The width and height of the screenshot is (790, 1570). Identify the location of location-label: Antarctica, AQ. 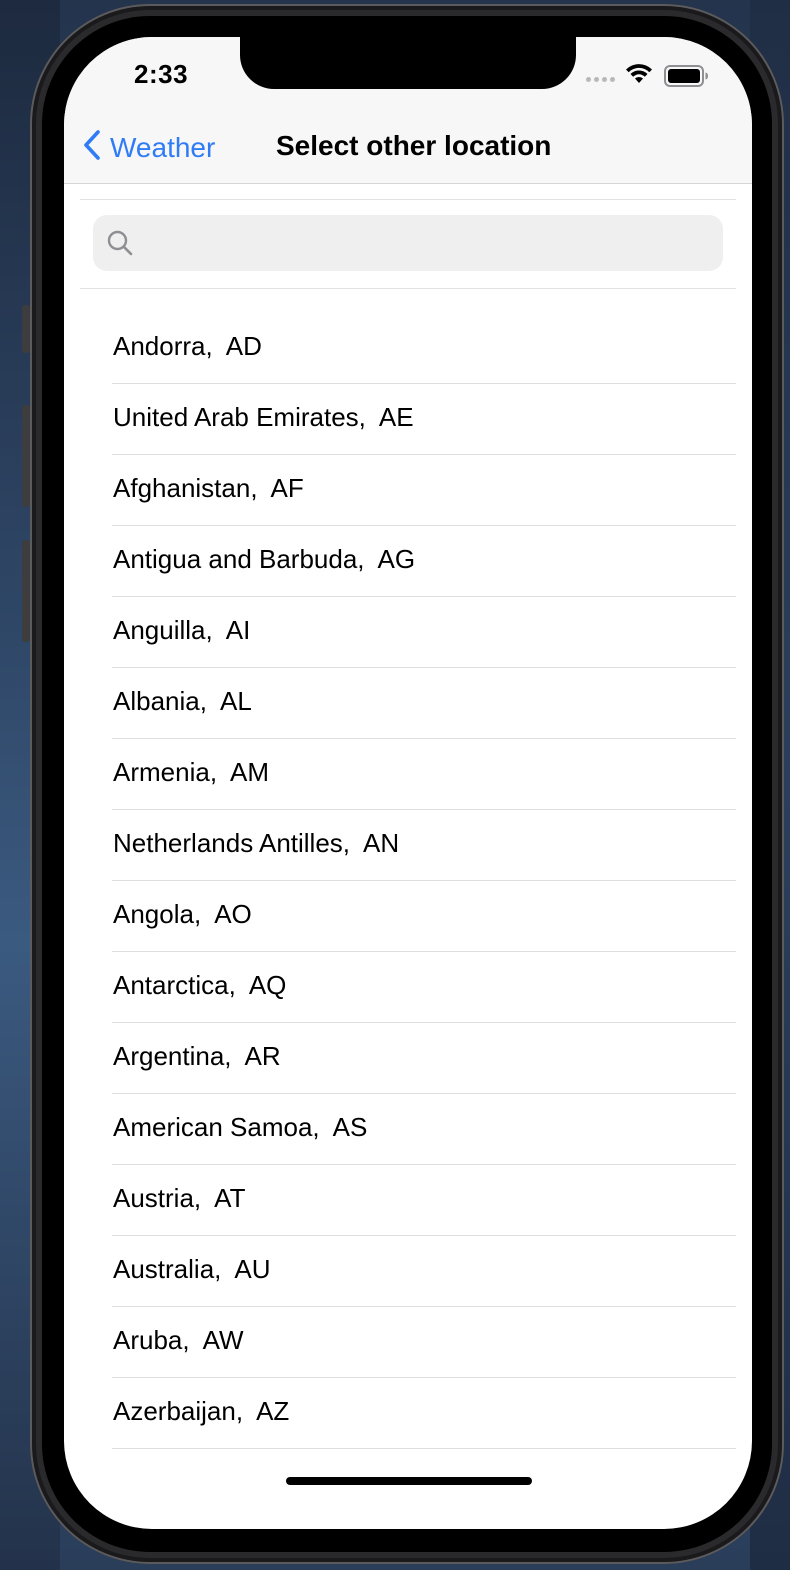
(200, 985).